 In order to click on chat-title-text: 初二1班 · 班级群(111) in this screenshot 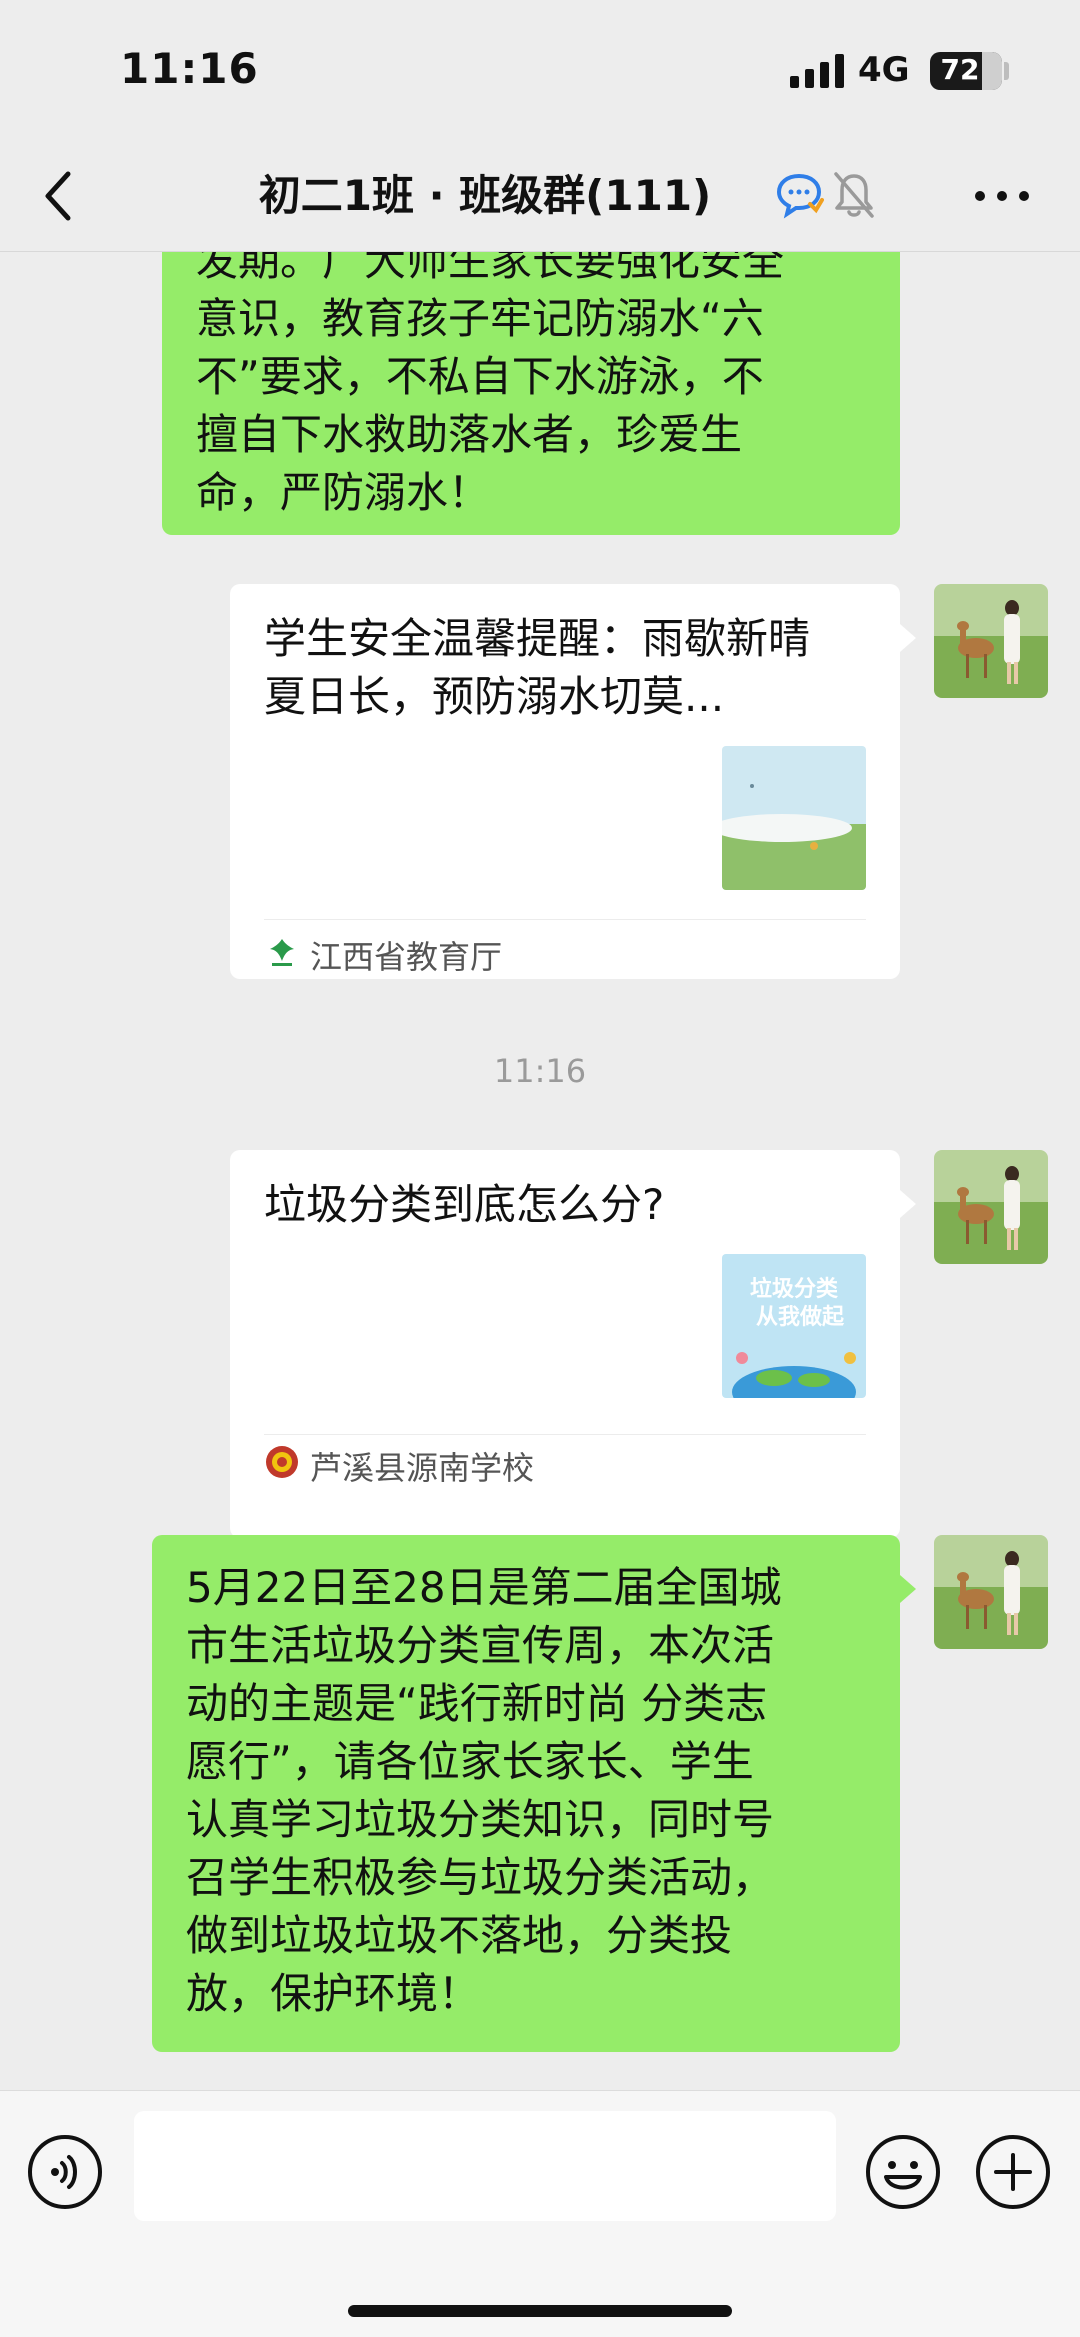, I will do `click(485, 195)`.